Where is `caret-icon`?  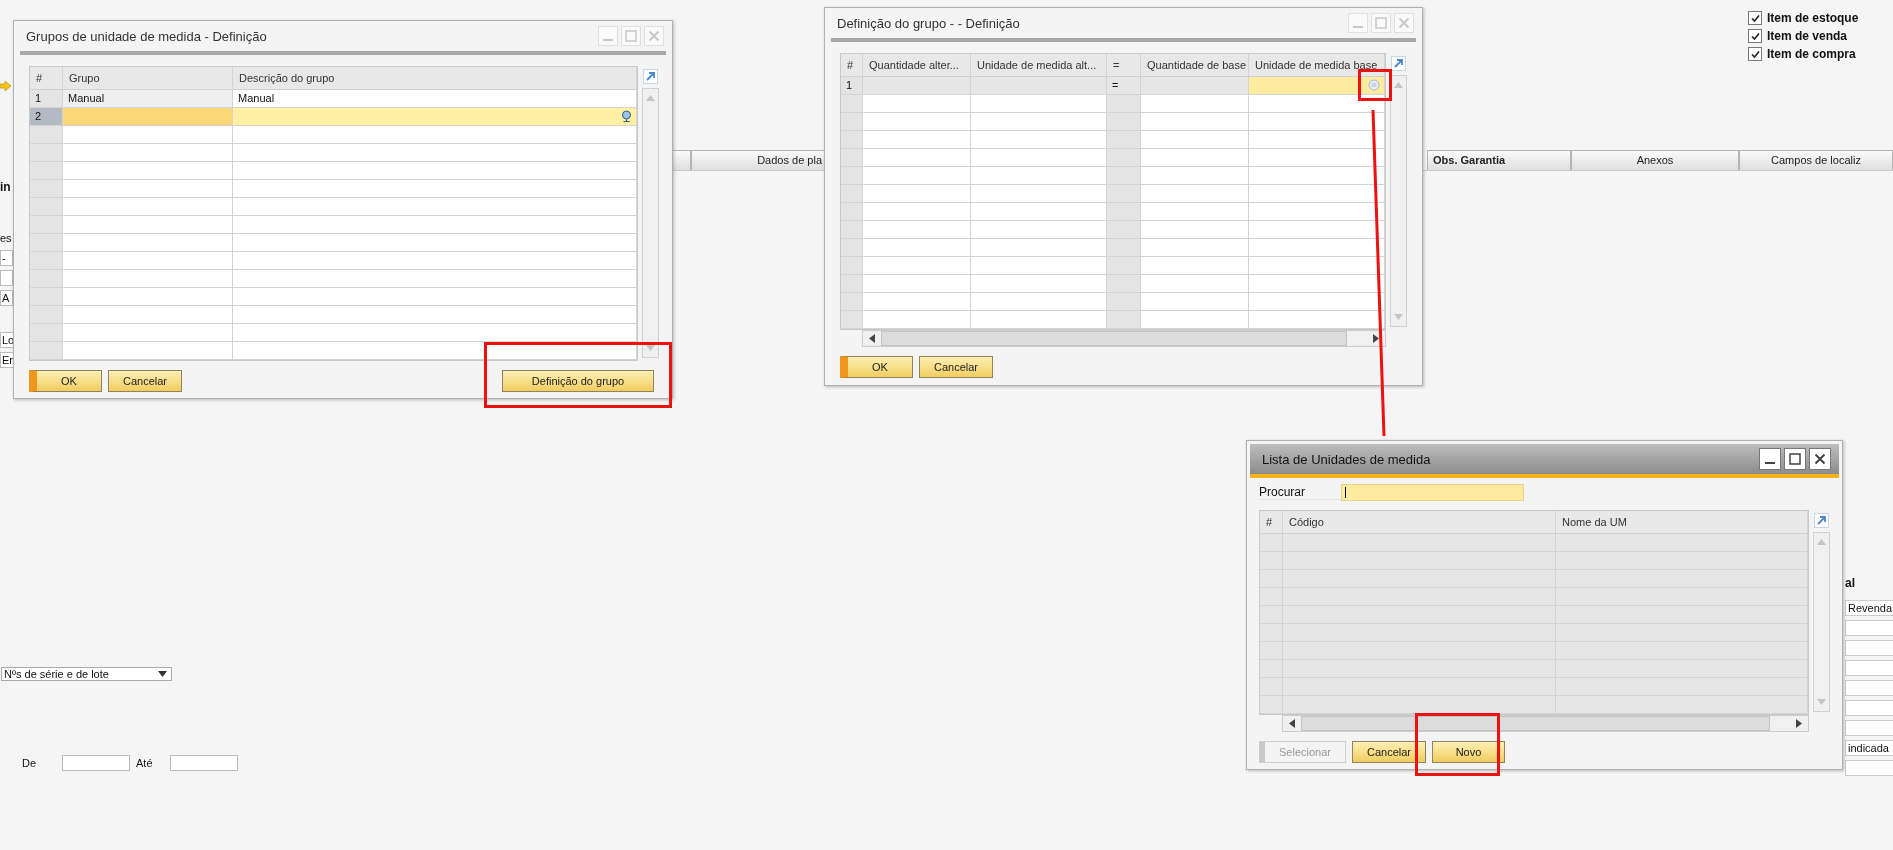 caret-icon is located at coordinates (162, 674).